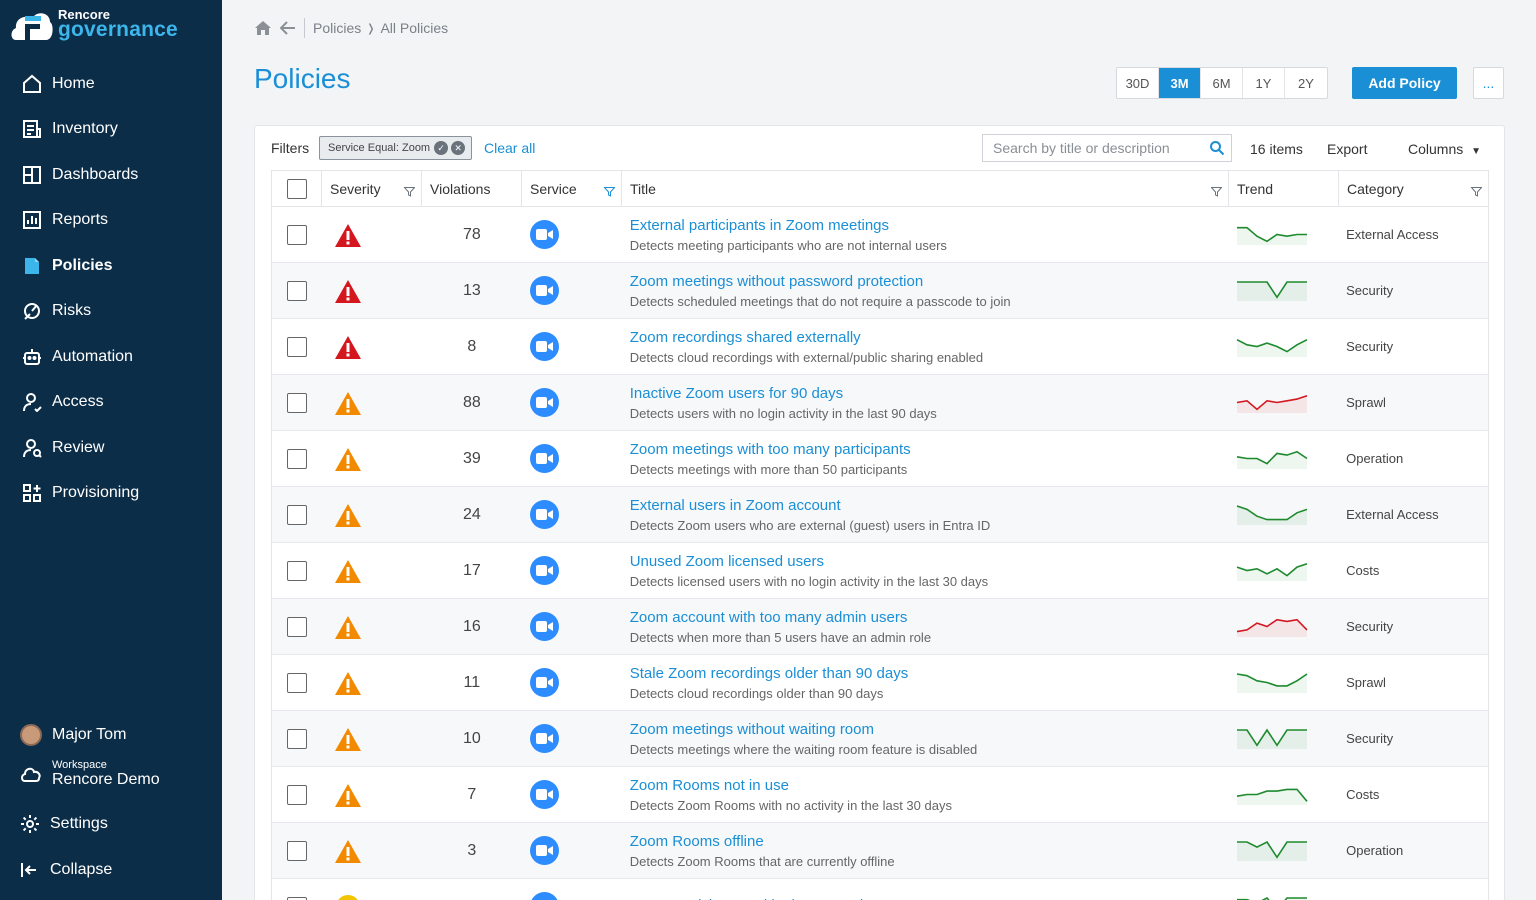  What do you see at coordinates (763, 898) in the screenshot?
I see `policy-title-link: Zoom participants with short attendance` at bounding box center [763, 898].